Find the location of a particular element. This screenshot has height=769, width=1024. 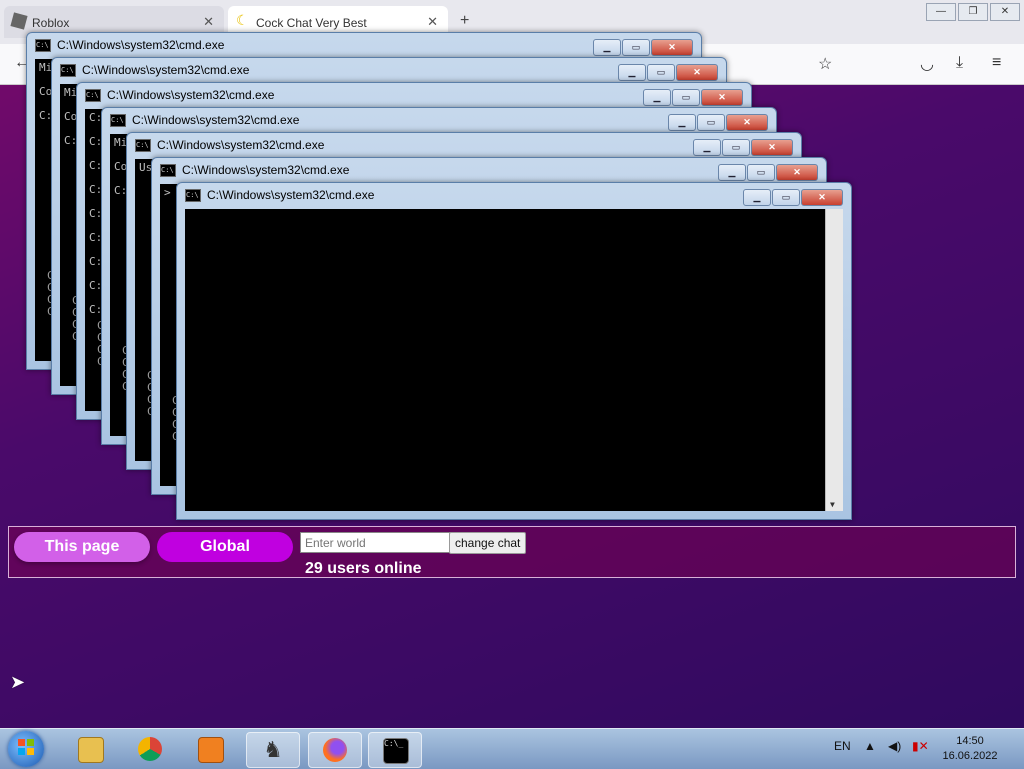

network-warning-icon: ▮✕ is located at coordinates (920, 746).